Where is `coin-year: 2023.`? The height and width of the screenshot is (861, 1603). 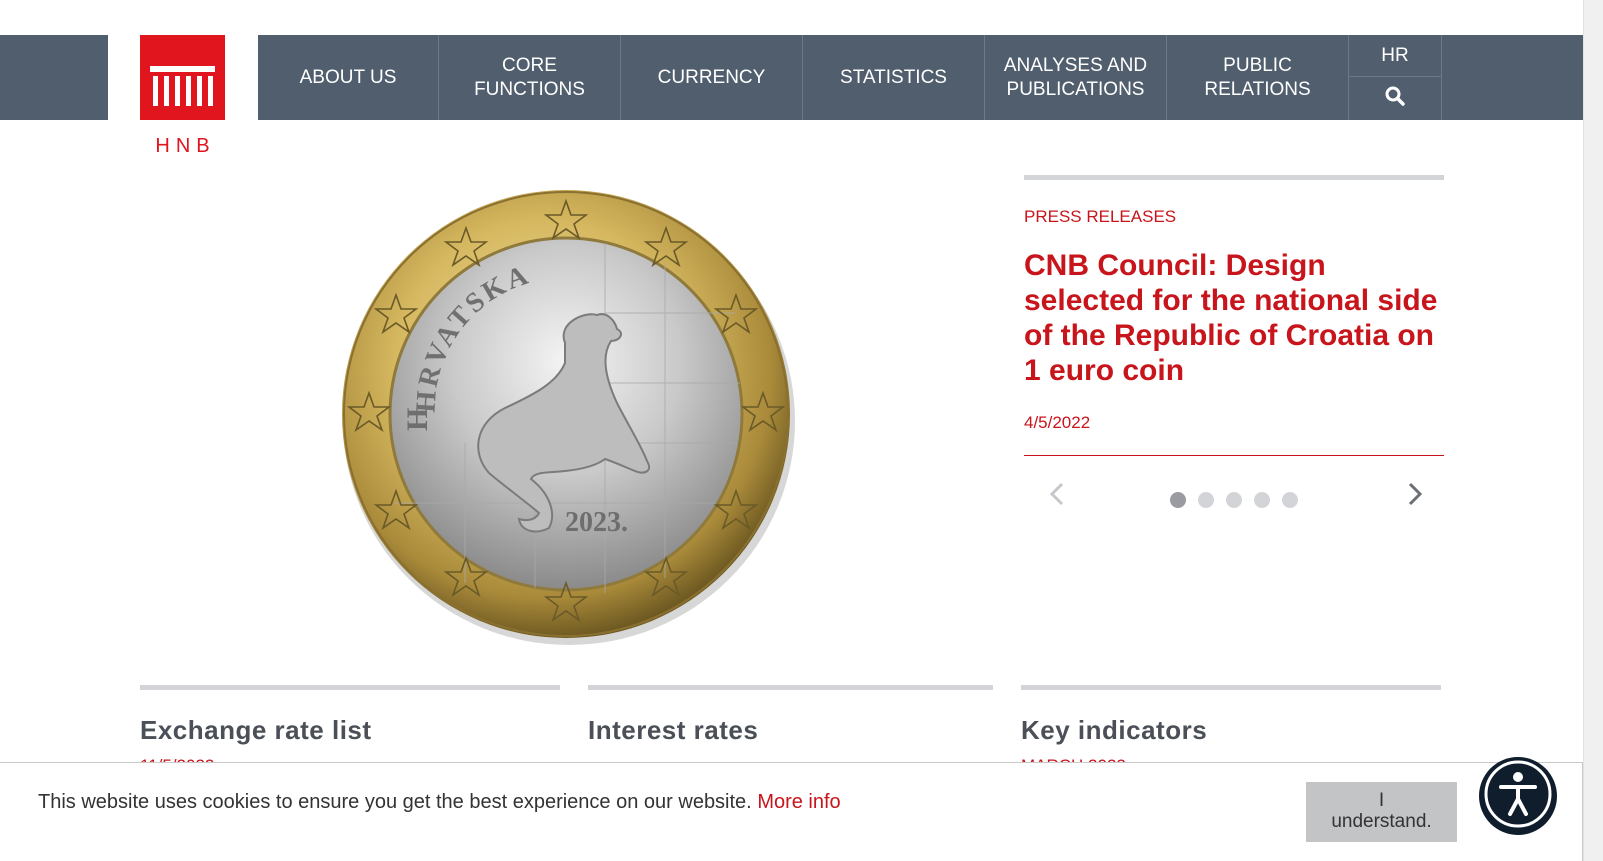
coin-year: 2023. is located at coordinates (596, 522).